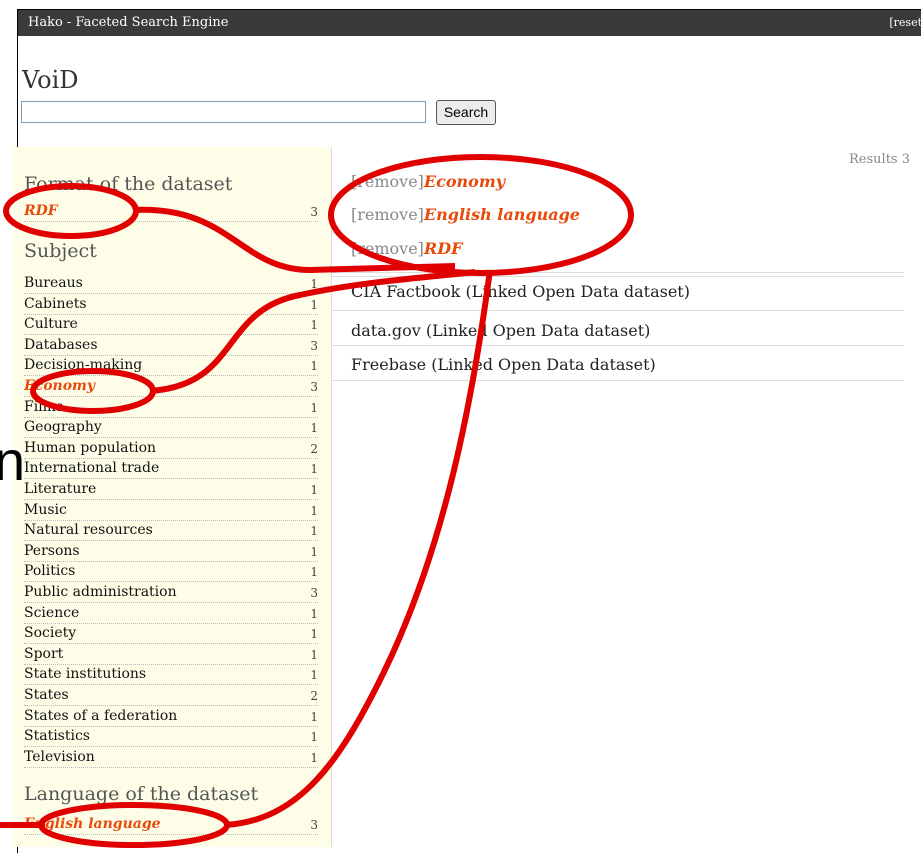 The width and height of the screenshot is (921, 853). I want to click on connector-economy, so click(312, 331).